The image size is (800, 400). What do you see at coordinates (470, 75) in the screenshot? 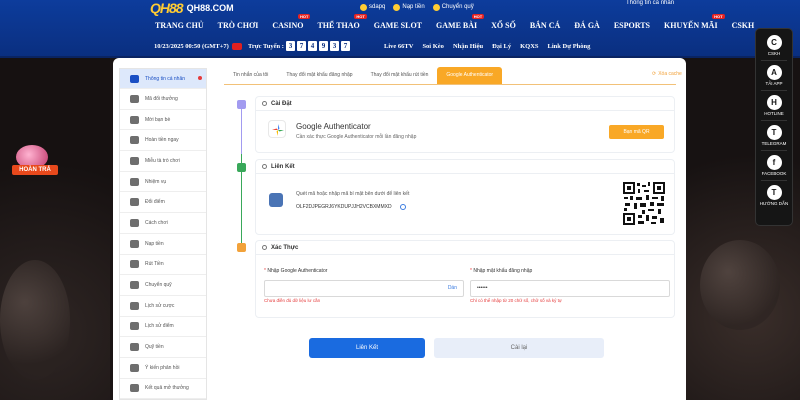
I see `tab-google-authenticator: Google Authenticator` at bounding box center [470, 75].